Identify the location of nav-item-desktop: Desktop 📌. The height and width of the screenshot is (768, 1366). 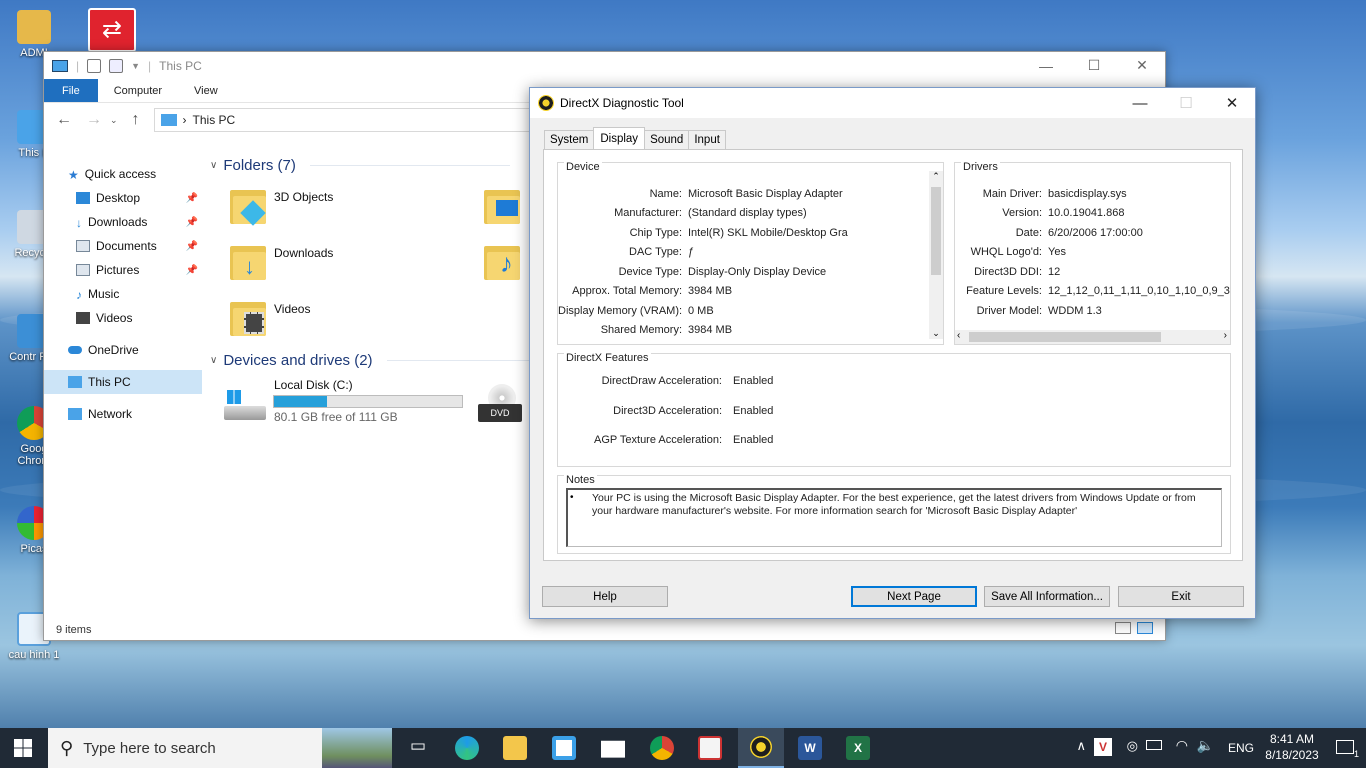
(123, 198).